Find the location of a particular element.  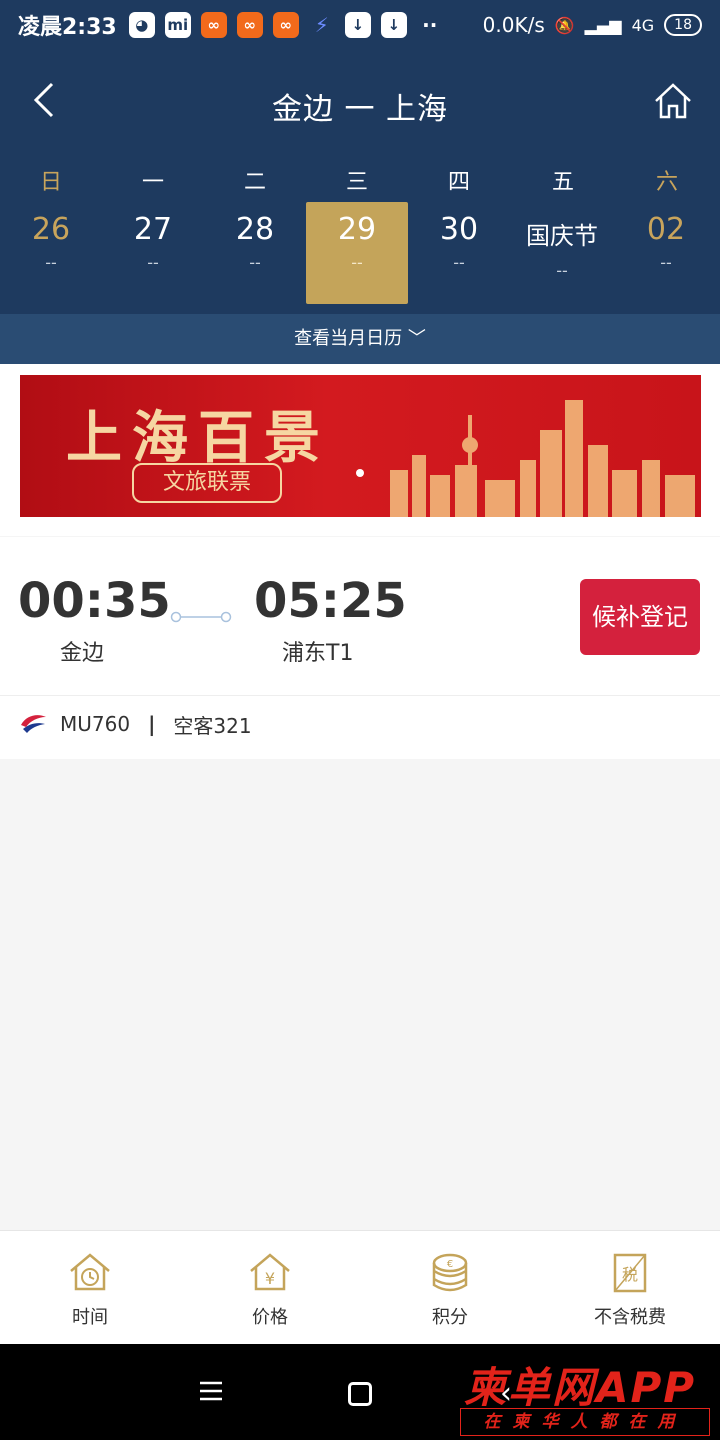

flight-number: MU760 is located at coordinates (95, 724).